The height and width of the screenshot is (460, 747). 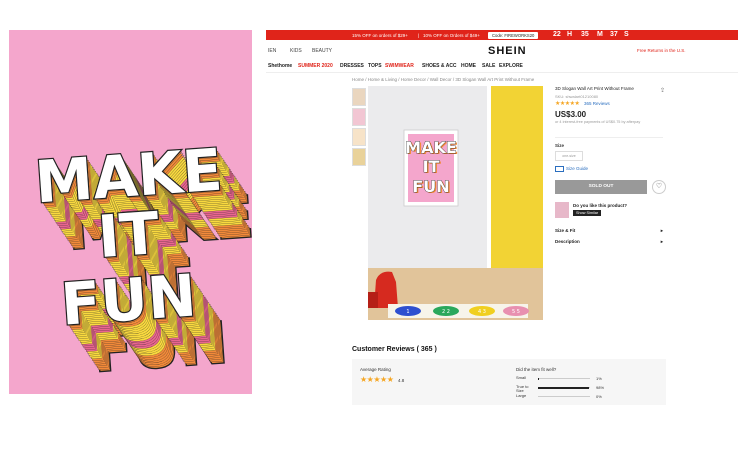 What do you see at coordinates (394, 349) in the screenshot?
I see `customer-reviews-title: Customer Reviews ( 365 )` at bounding box center [394, 349].